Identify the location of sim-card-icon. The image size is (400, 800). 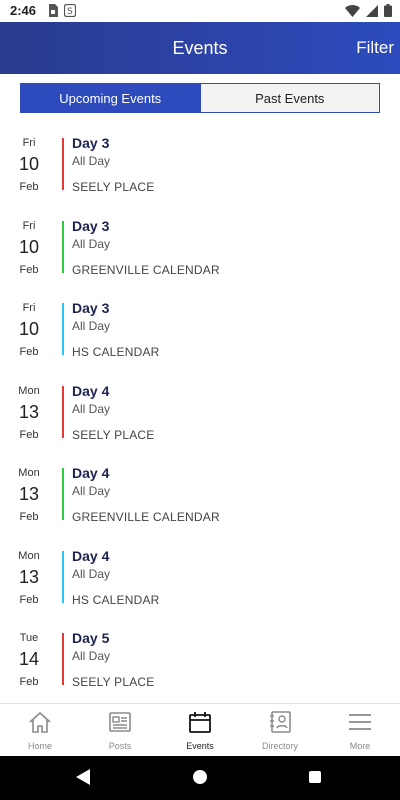
(53, 13).